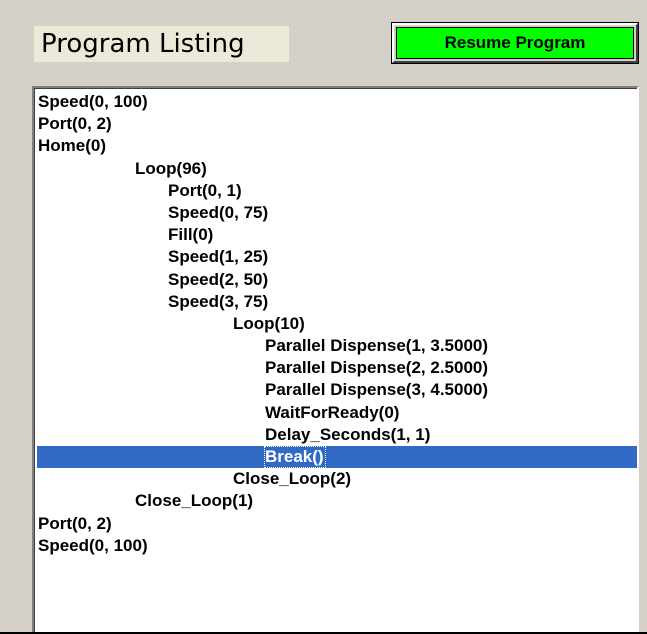 The height and width of the screenshot is (634, 647). I want to click on list-item: Parallel Dispense(2, 2.5000), so click(337, 368).